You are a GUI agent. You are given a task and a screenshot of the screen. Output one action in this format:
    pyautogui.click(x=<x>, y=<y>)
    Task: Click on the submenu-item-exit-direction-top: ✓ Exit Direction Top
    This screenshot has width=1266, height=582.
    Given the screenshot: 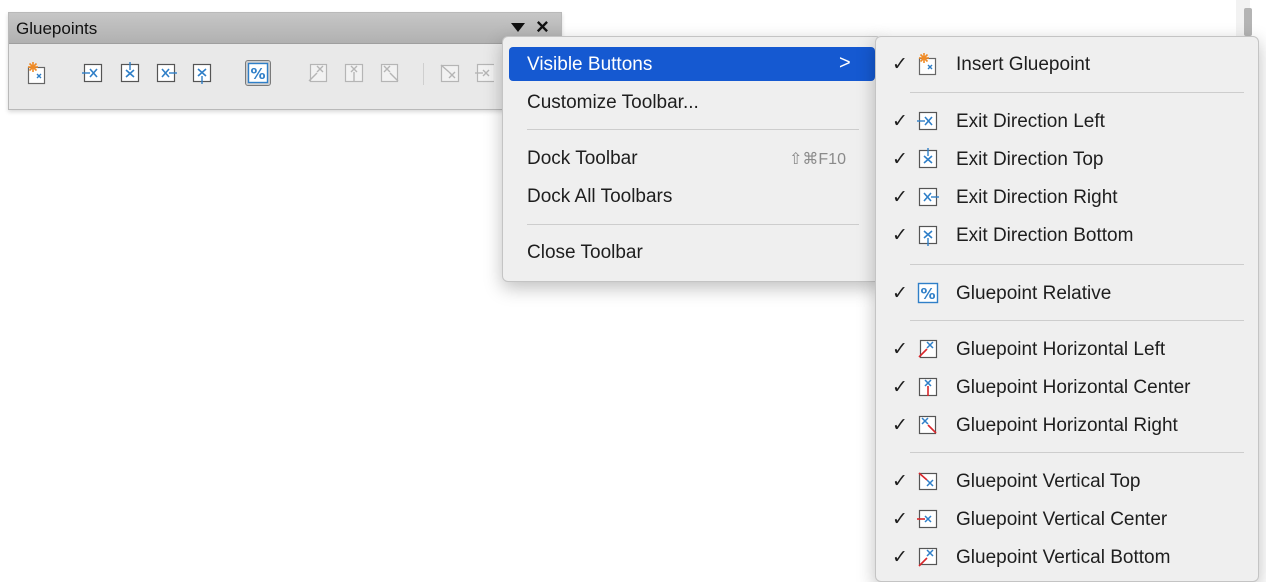 What is the action you would take?
    pyautogui.click(x=1067, y=159)
    